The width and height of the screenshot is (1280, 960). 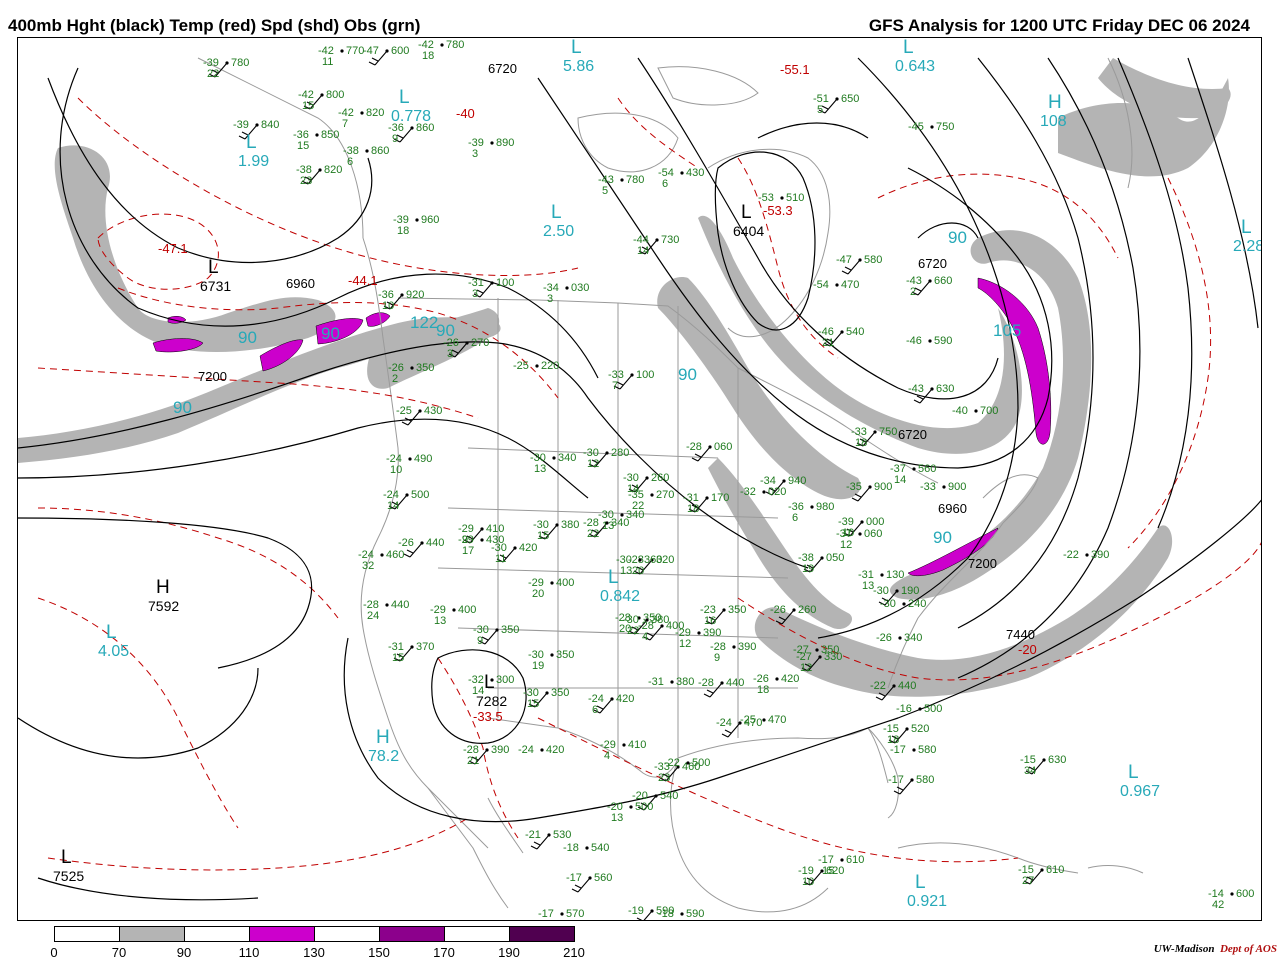 What do you see at coordinates (550, 366) in the screenshot?
I see `obs-height: 220` at bounding box center [550, 366].